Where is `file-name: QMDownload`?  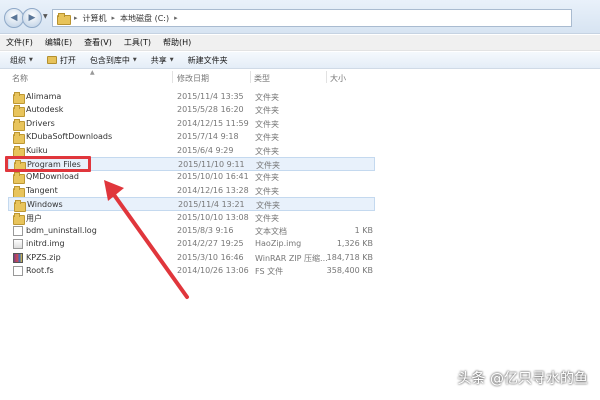
file-name: QMDownload is located at coordinates (52, 177).